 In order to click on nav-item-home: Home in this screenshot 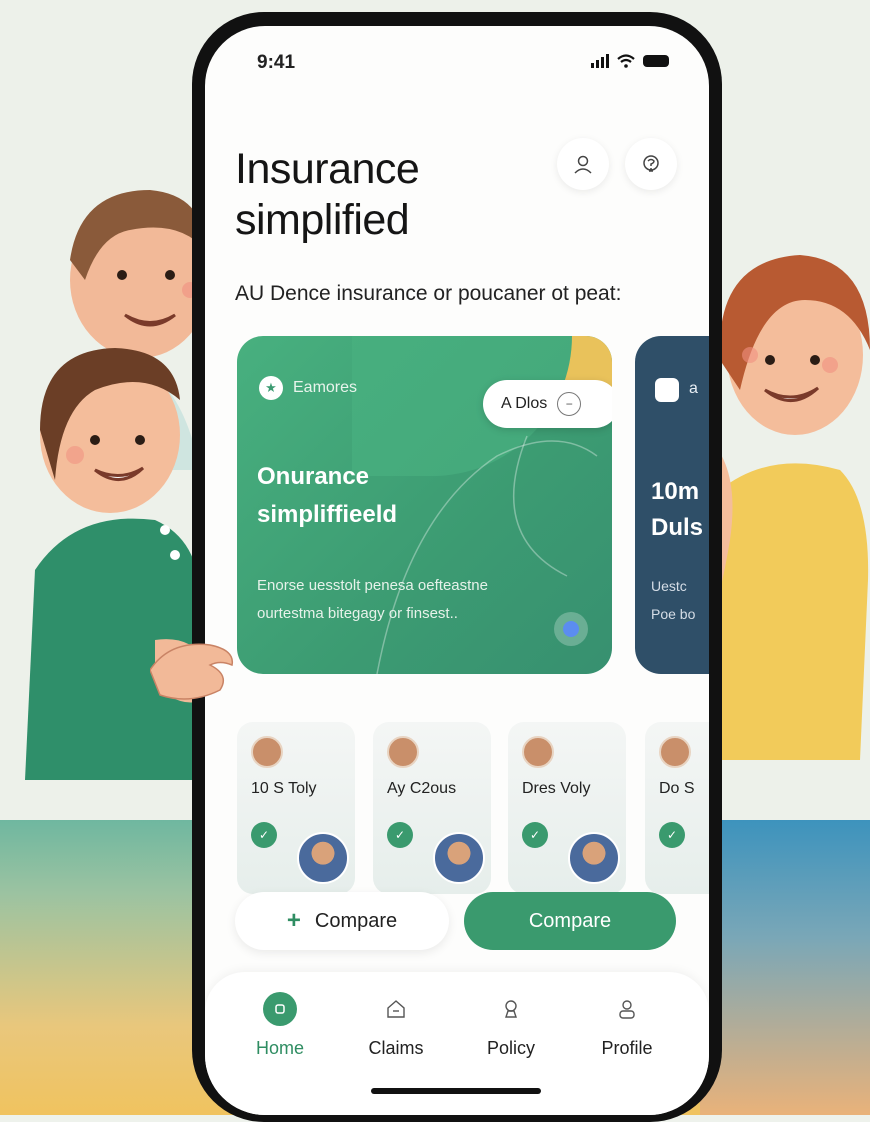, I will do `click(280, 1025)`.